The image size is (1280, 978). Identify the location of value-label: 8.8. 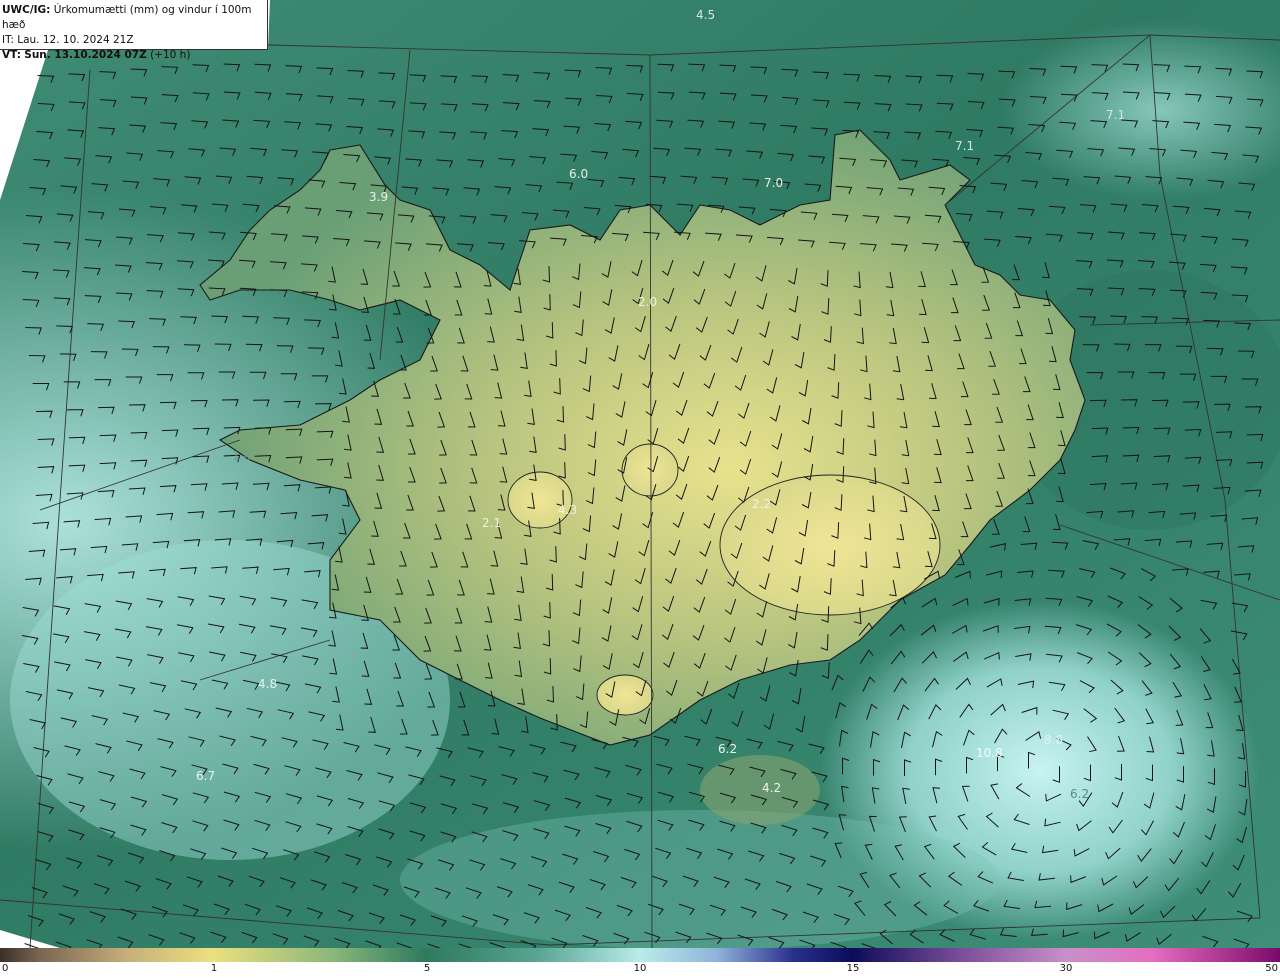
(1053, 740).